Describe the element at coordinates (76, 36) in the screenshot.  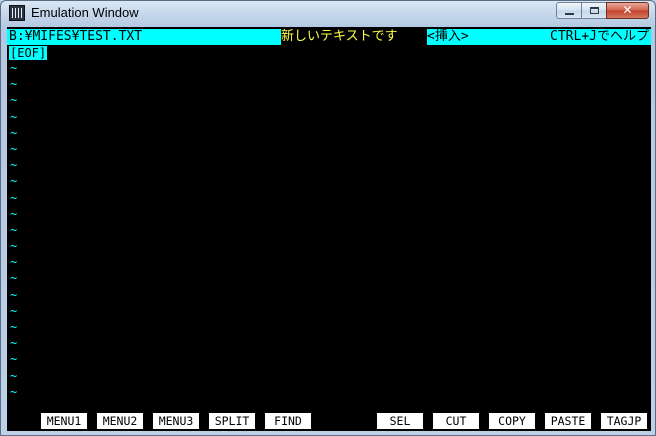
I see `file-path: B:¥MIFES¥TEST.TXT` at that location.